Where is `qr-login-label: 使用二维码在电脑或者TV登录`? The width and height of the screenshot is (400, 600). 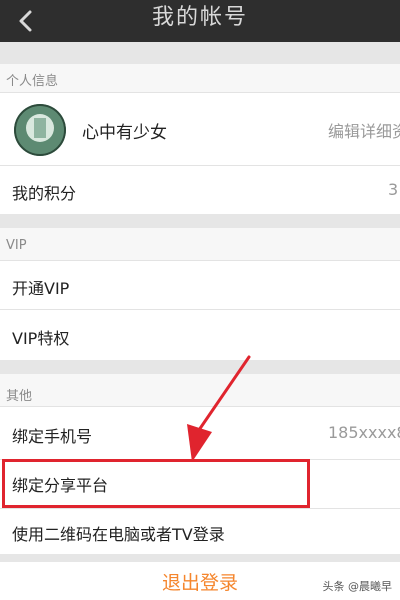
qr-login-label: 使用二维码在电脑或者TV登录 is located at coordinates (118, 534).